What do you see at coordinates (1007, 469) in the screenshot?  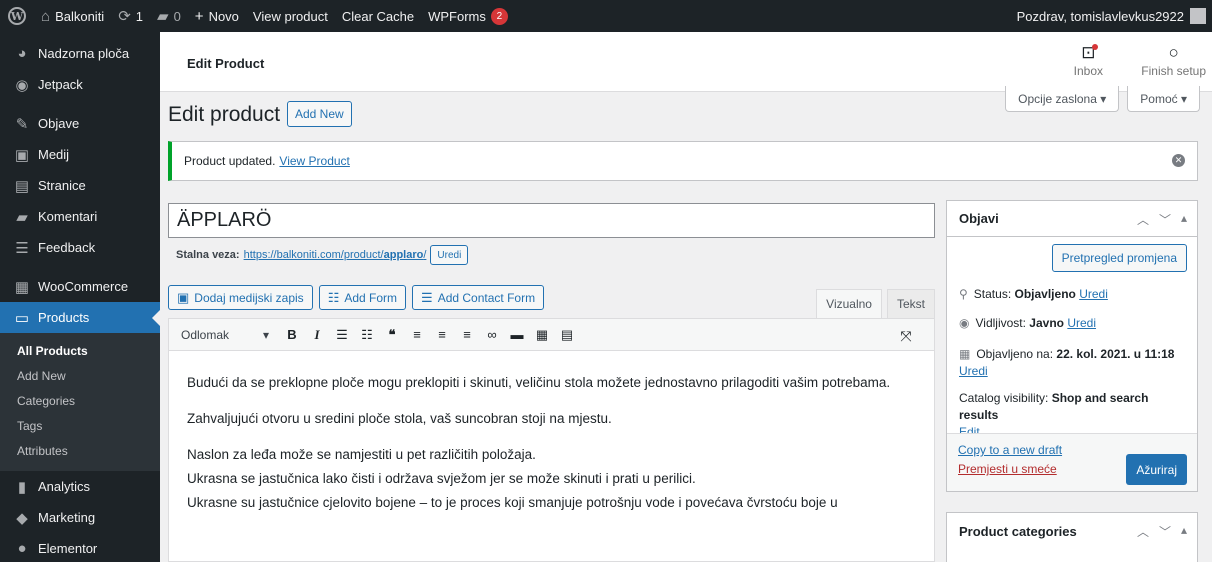 I see `move-to-trash-link: Premjesti u smeće` at bounding box center [1007, 469].